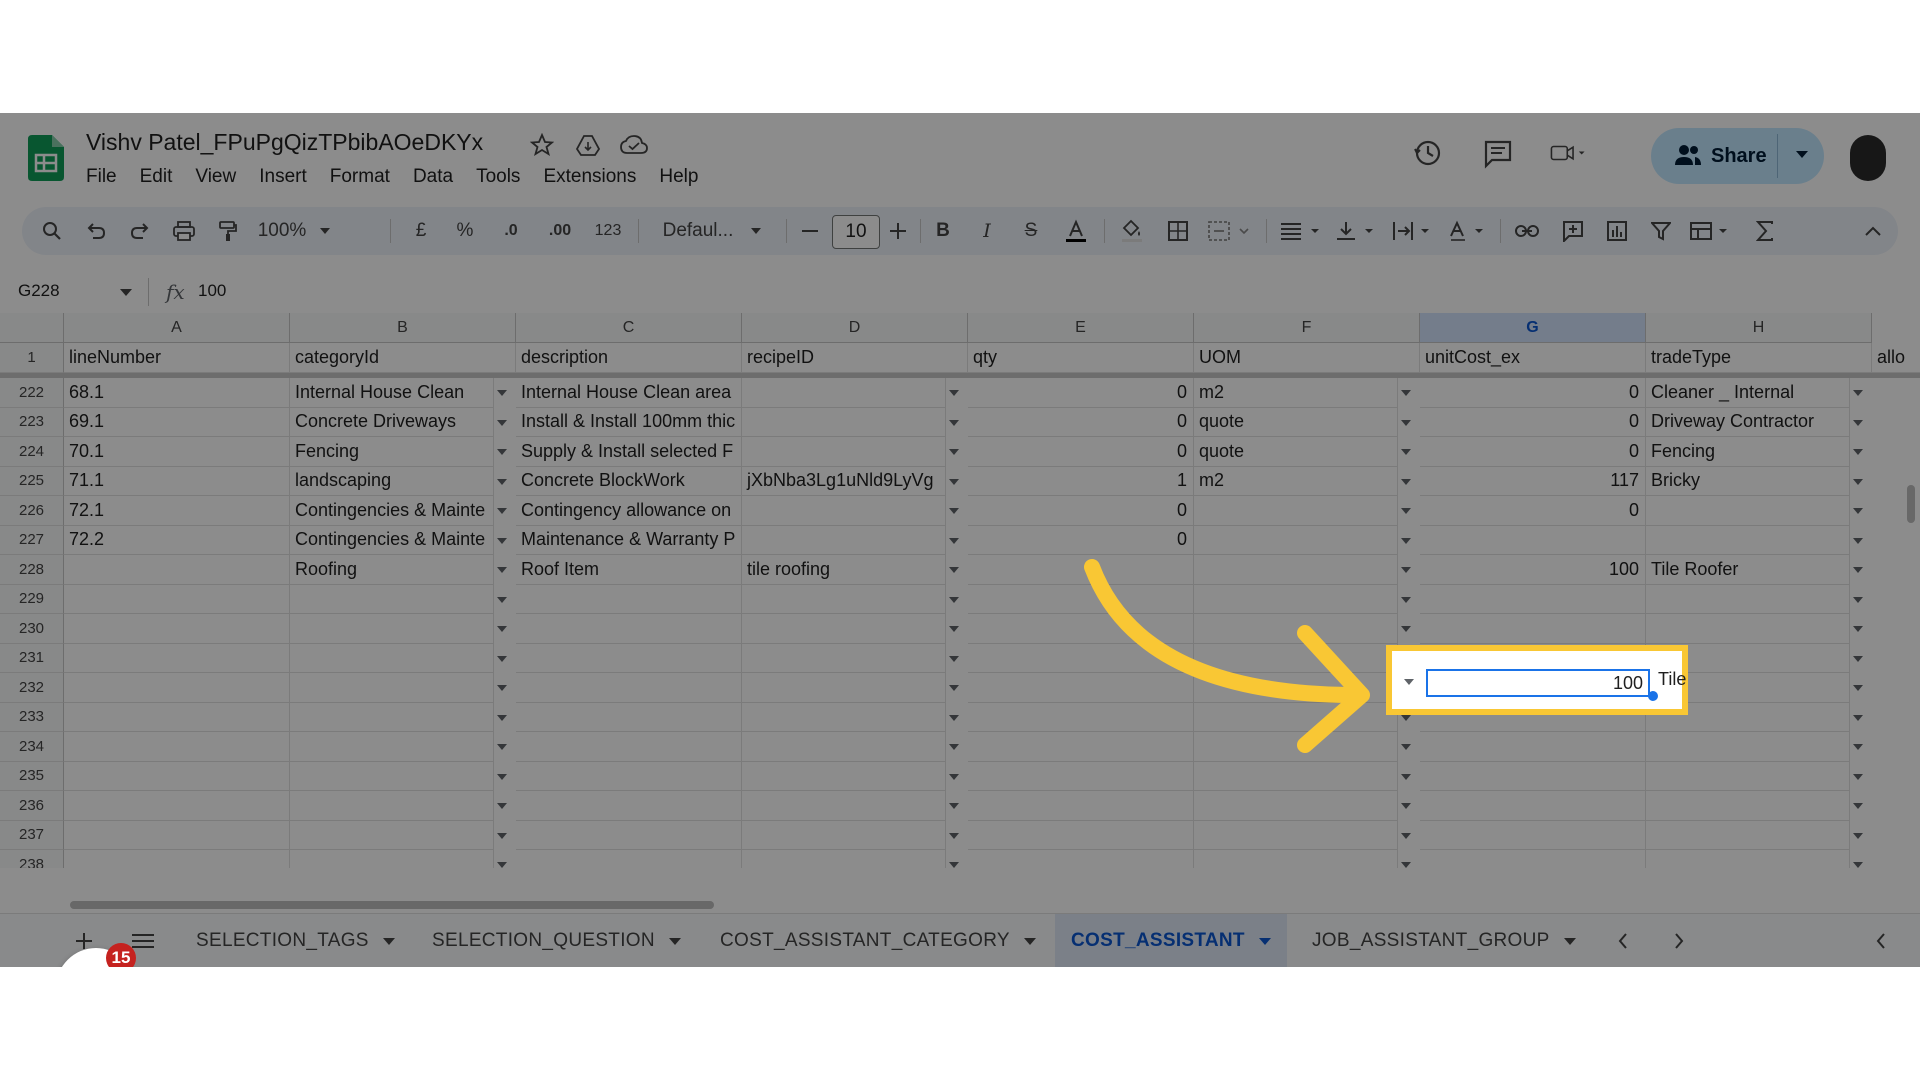  What do you see at coordinates (1527, 231) in the screenshot?
I see `insert-link-icon` at bounding box center [1527, 231].